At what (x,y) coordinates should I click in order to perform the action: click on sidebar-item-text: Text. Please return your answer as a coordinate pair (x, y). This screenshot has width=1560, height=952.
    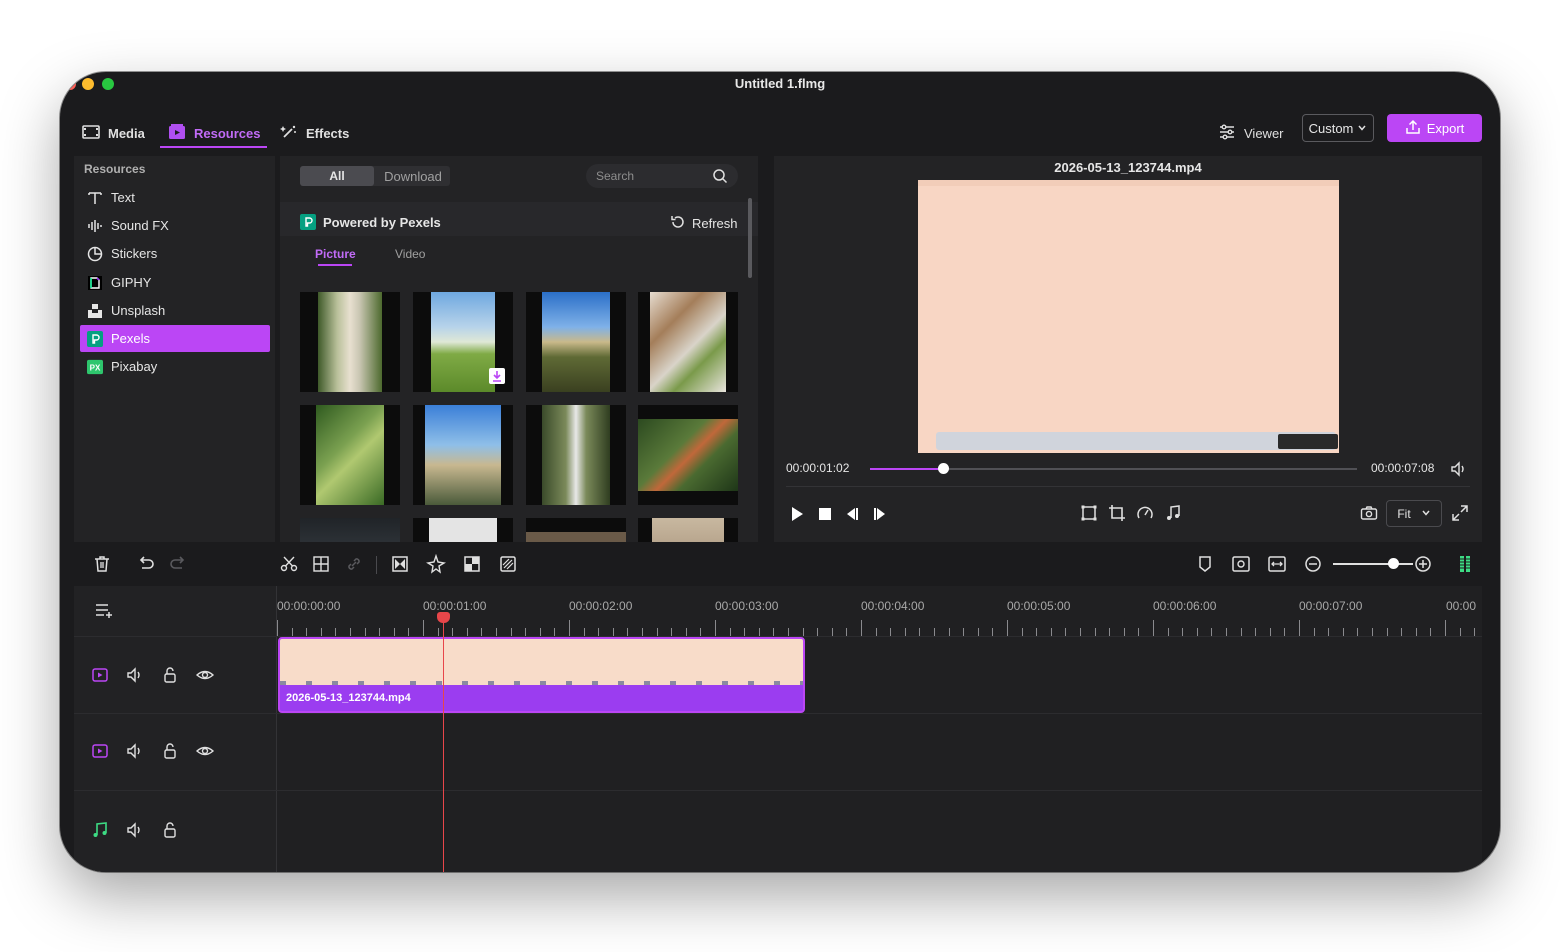
    Looking at the image, I should click on (175, 197).